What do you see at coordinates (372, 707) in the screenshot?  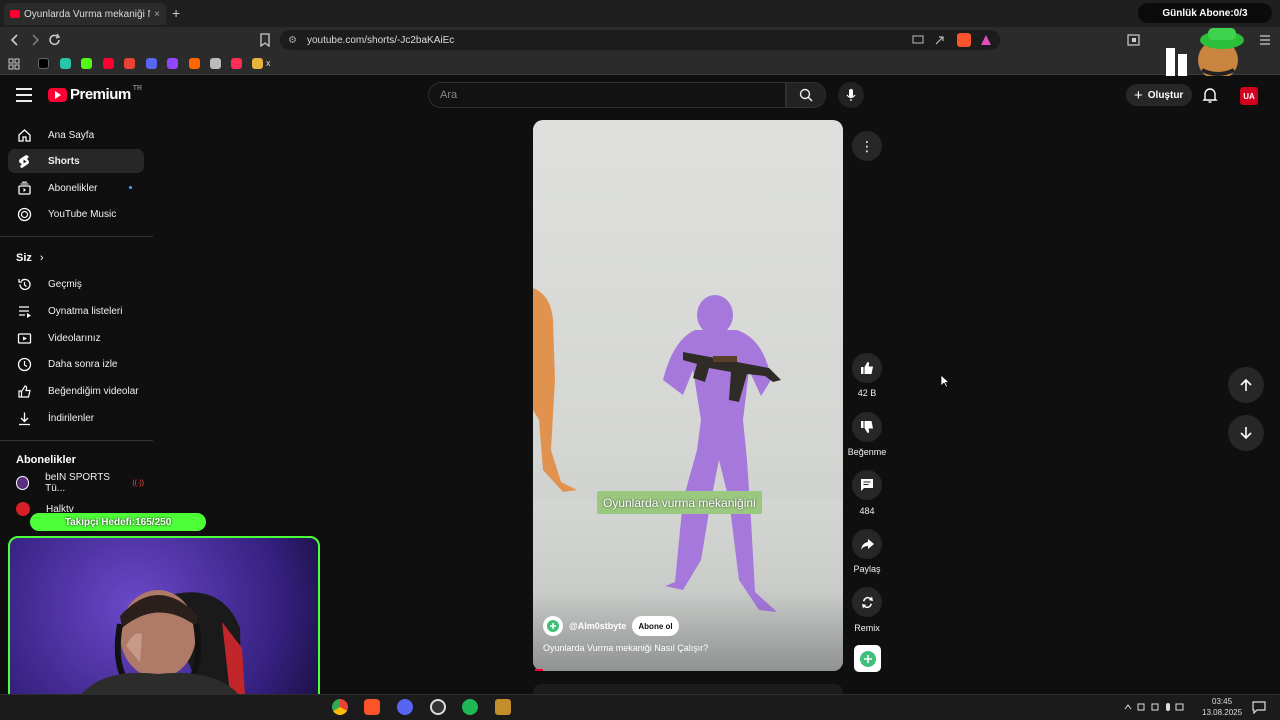 I see `brave-taskbar-icon` at bounding box center [372, 707].